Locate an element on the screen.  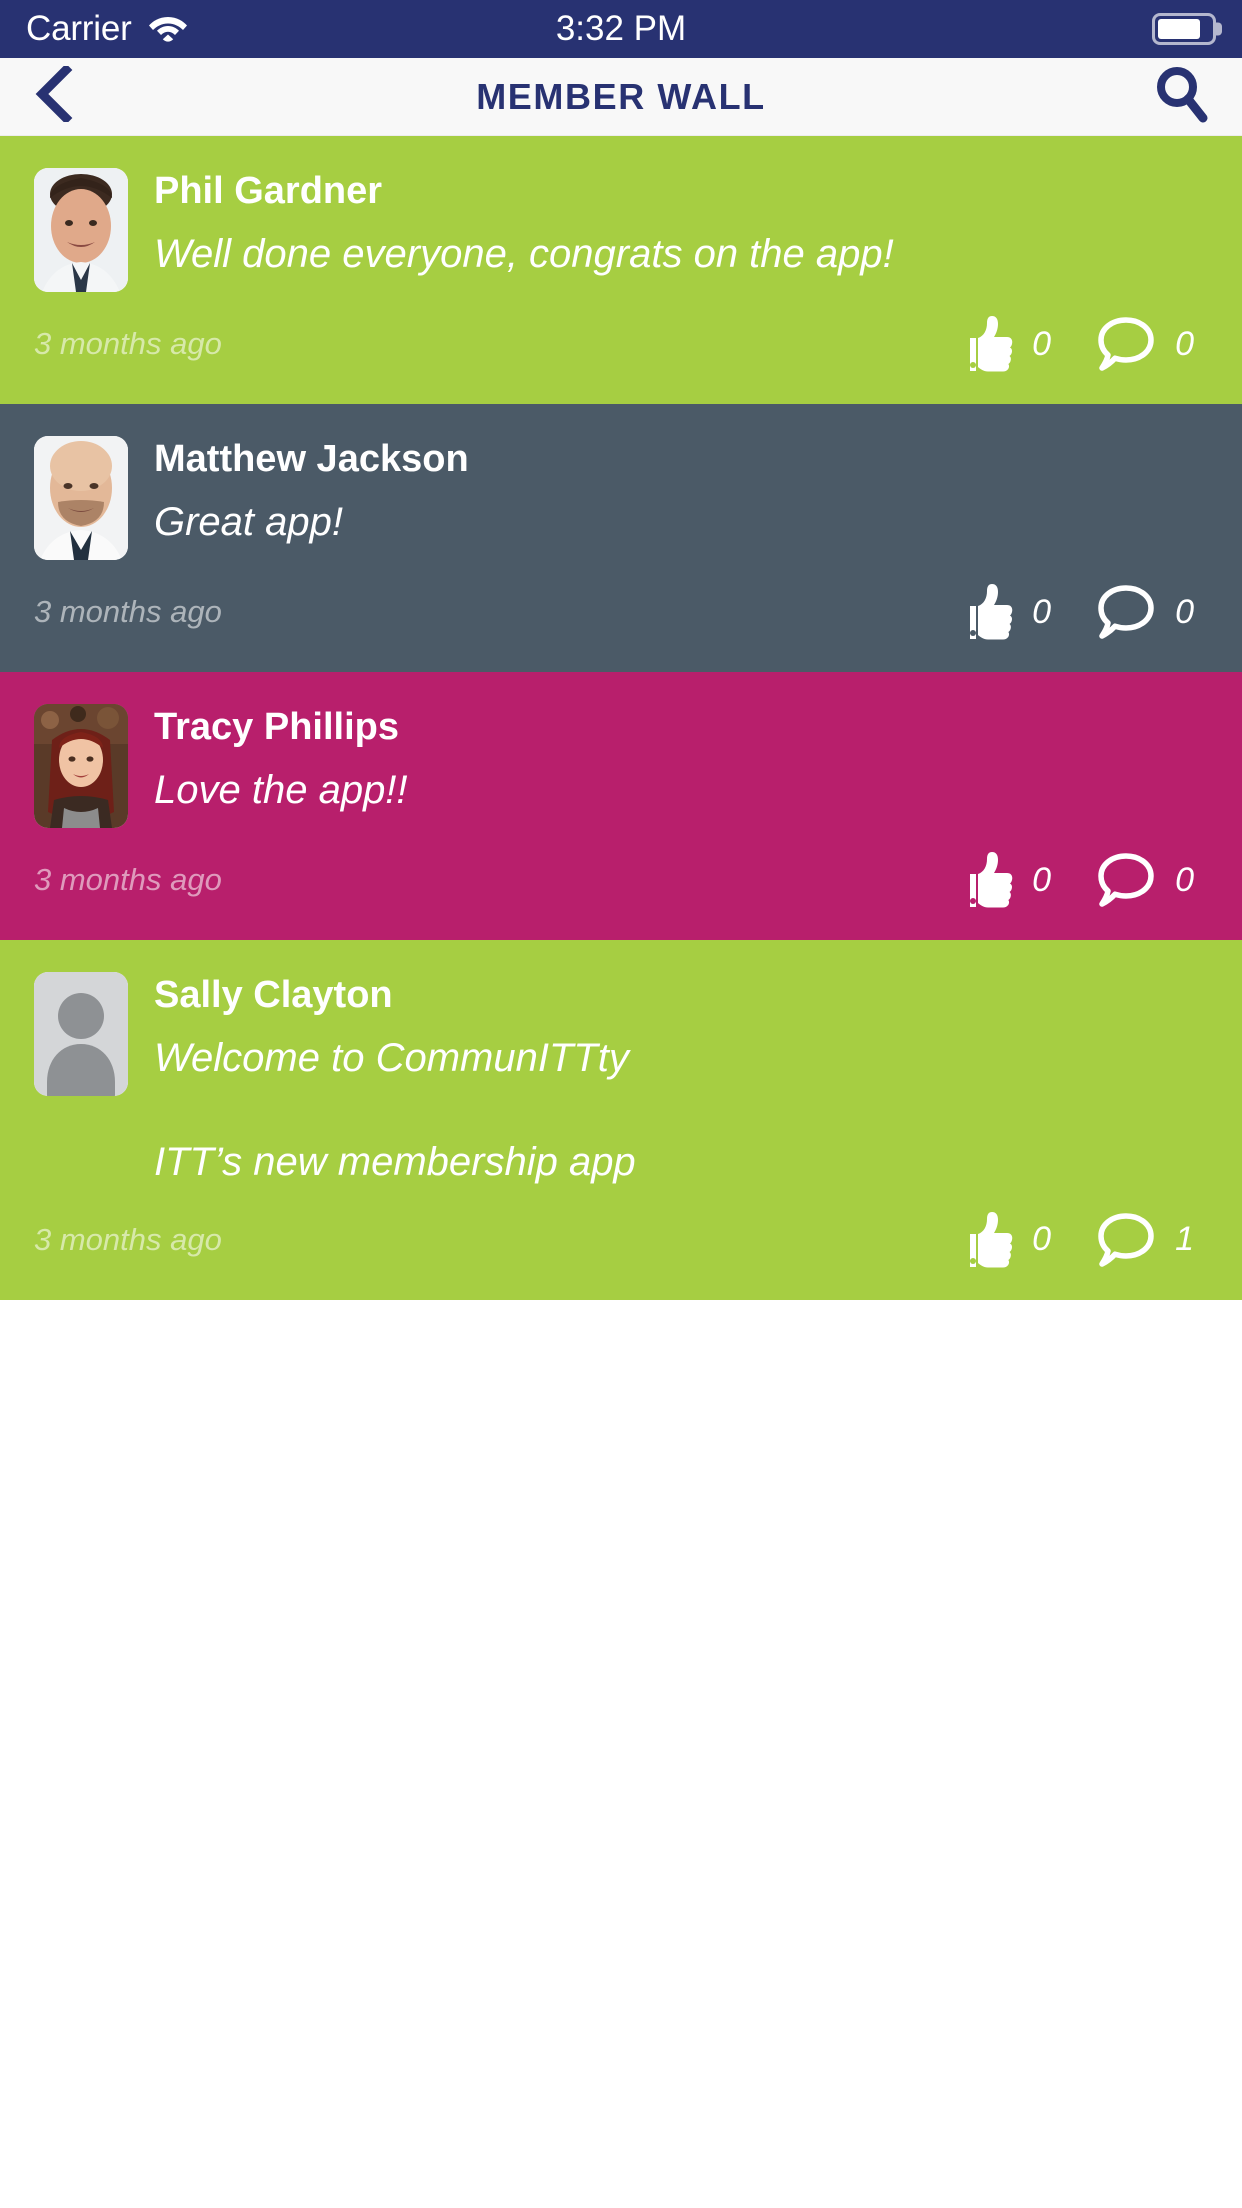
page-title: MEMBER WALL is located at coordinates (621, 96).